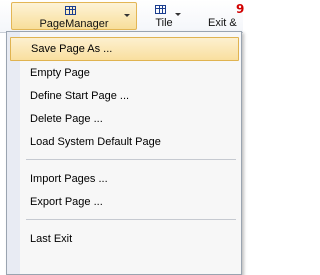 The width and height of the screenshot is (320, 275). Describe the element at coordinates (164, 23) in the screenshot. I see `tile-label: Tile` at that location.